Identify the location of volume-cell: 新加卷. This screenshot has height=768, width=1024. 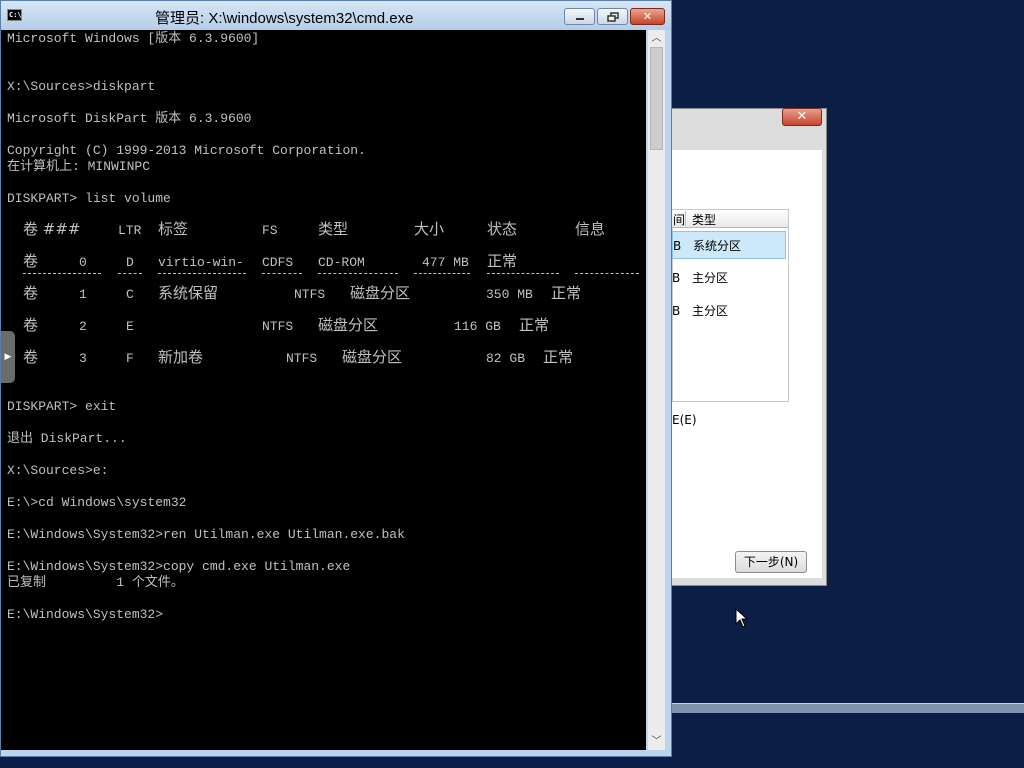
(181, 357).